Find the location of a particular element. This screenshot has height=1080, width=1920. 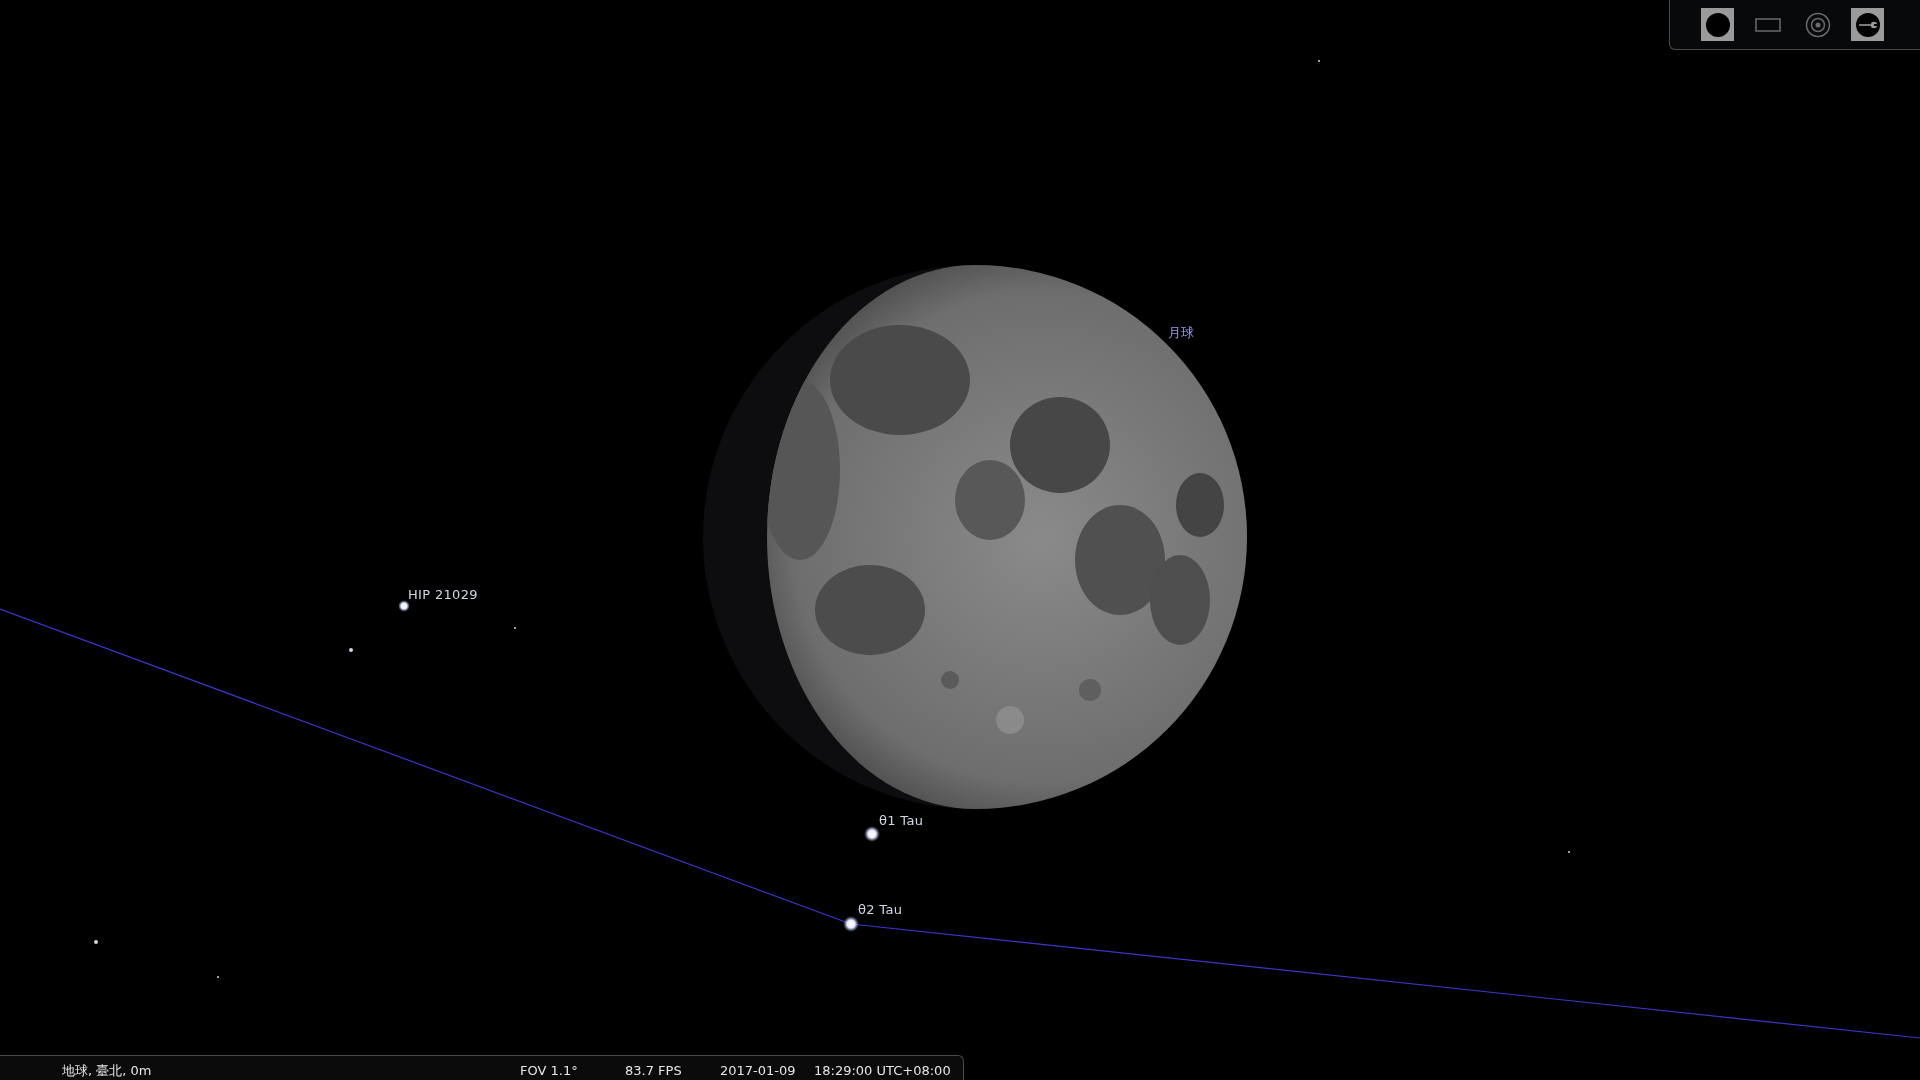

location-text: 地球, 臺北, 0m is located at coordinates (107, 1070).